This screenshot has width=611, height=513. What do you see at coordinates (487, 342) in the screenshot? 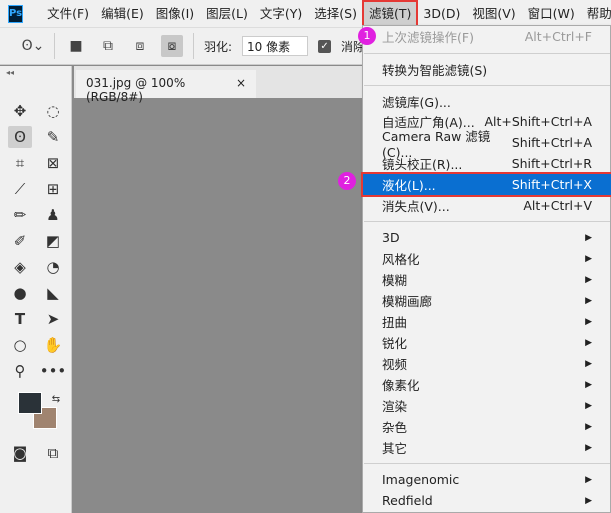
I see `menu-item-submenu: 锐化 ▶` at bounding box center [487, 342].